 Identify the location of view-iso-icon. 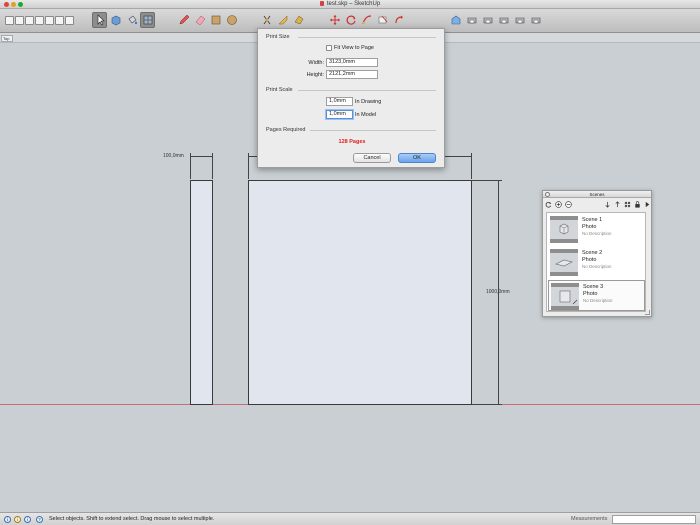
(9, 20).